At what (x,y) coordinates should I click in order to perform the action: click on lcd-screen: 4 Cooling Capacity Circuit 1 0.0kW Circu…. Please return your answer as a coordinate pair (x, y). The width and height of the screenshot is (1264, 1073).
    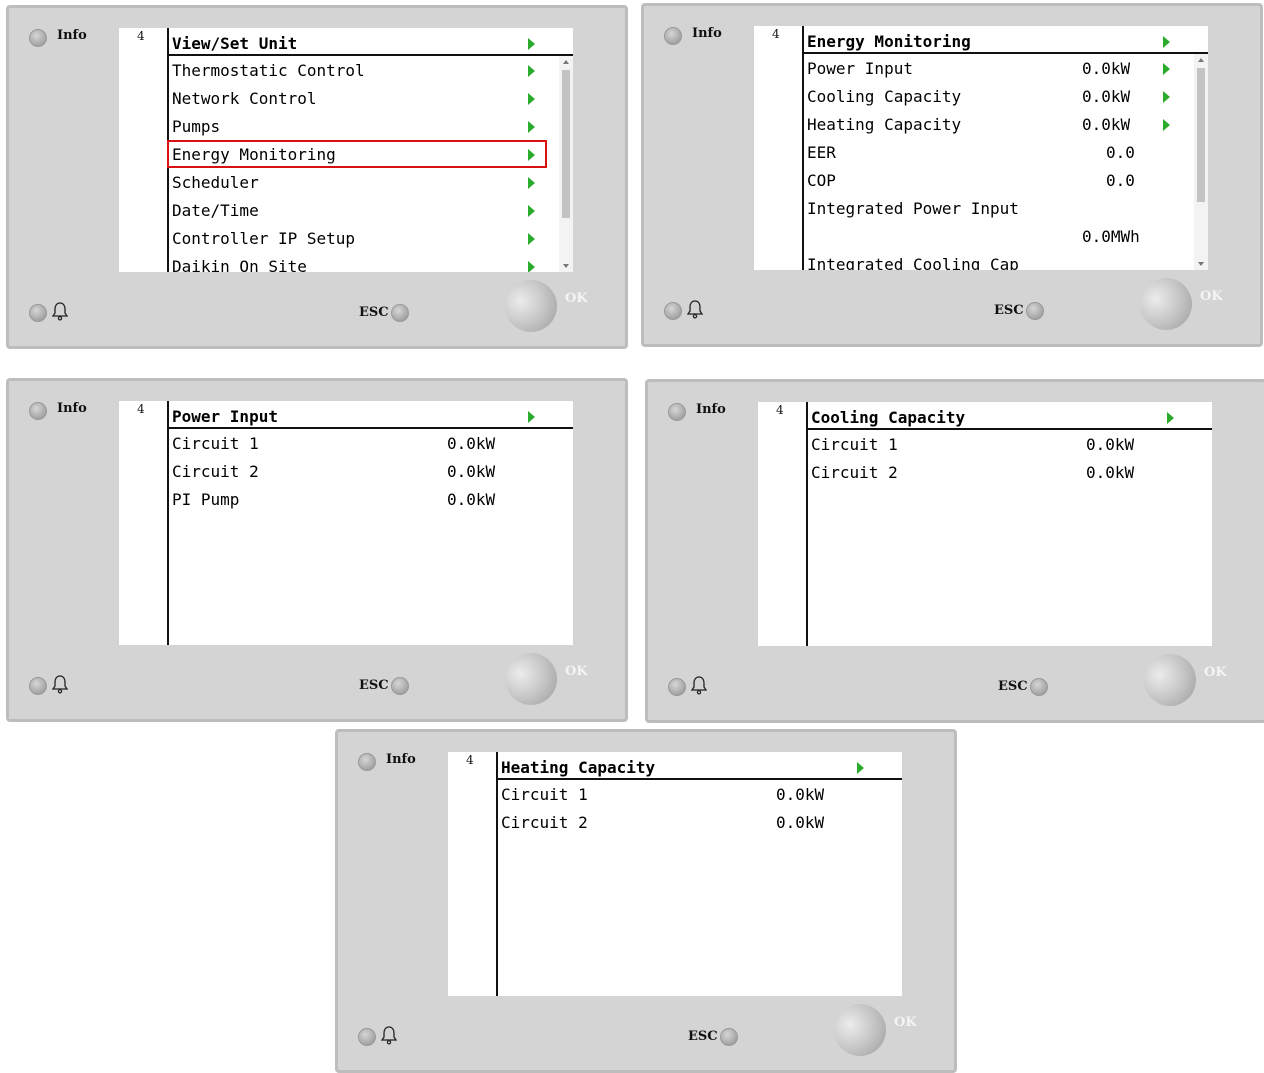
    Looking at the image, I should click on (985, 524).